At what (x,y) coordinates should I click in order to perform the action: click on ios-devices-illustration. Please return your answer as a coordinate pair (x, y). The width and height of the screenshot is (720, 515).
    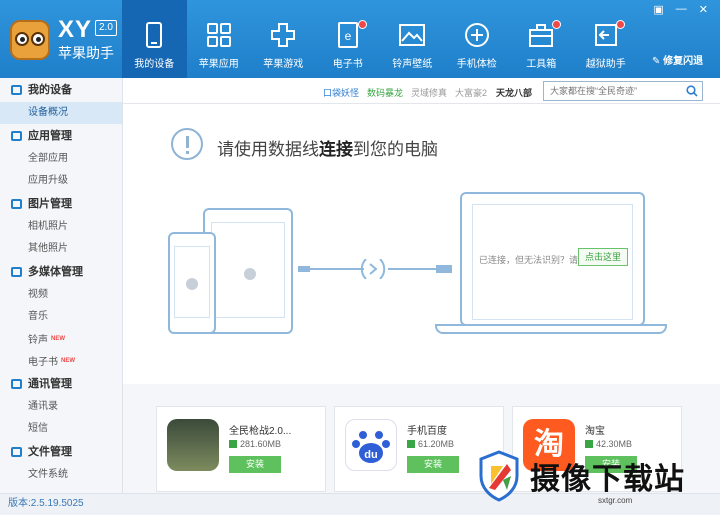
    Looking at the image, I should click on (230, 271).